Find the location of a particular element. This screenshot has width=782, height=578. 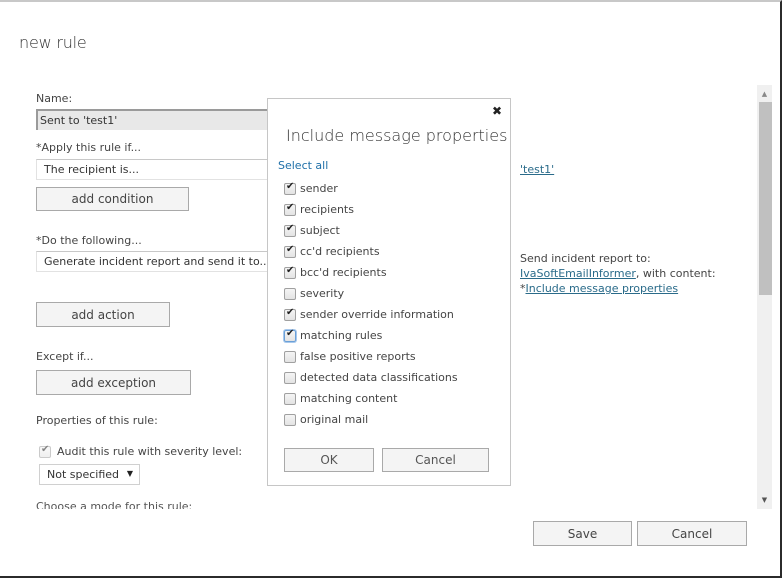

audit-row: Audit this rule with severity level: is located at coordinates (141, 451).